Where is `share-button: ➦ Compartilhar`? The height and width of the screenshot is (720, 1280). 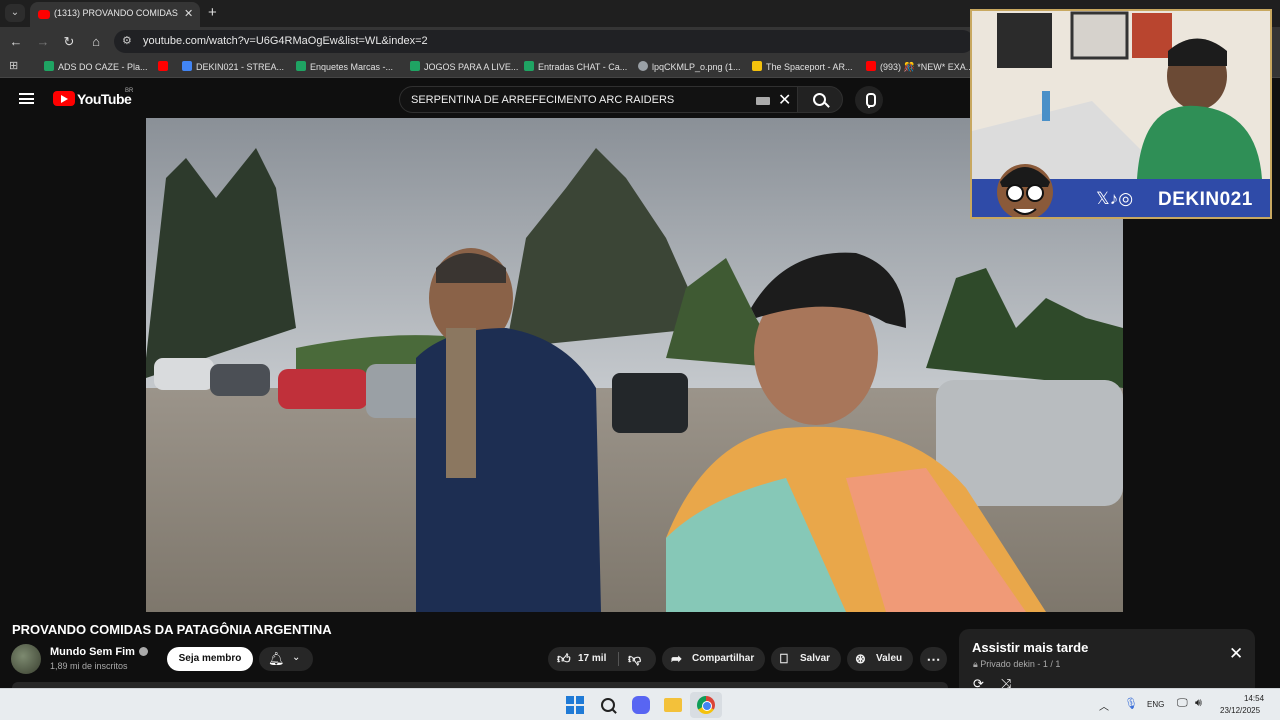
share-button: ➦ Compartilhar is located at coordinates (713, 659).